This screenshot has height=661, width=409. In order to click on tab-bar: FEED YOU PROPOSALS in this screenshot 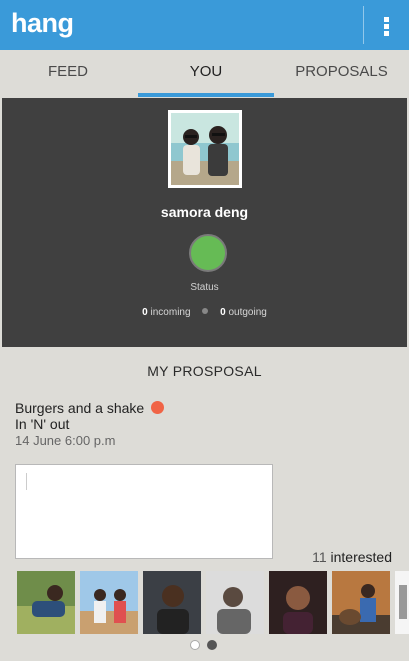, I will do `click(204, 74)`.